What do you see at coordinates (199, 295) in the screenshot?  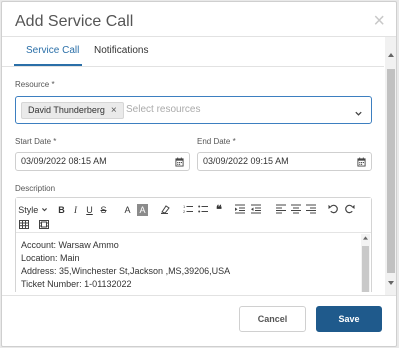 I see `footer-divider` at bounding box center [199, 295].